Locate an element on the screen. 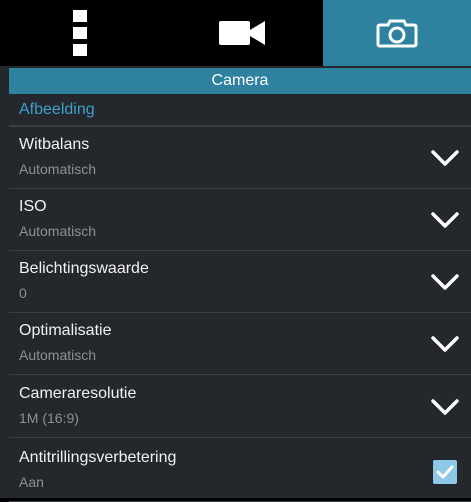 This screenshot has width=471, height=502. video-camera-icon is located at coordinates (241, 33).